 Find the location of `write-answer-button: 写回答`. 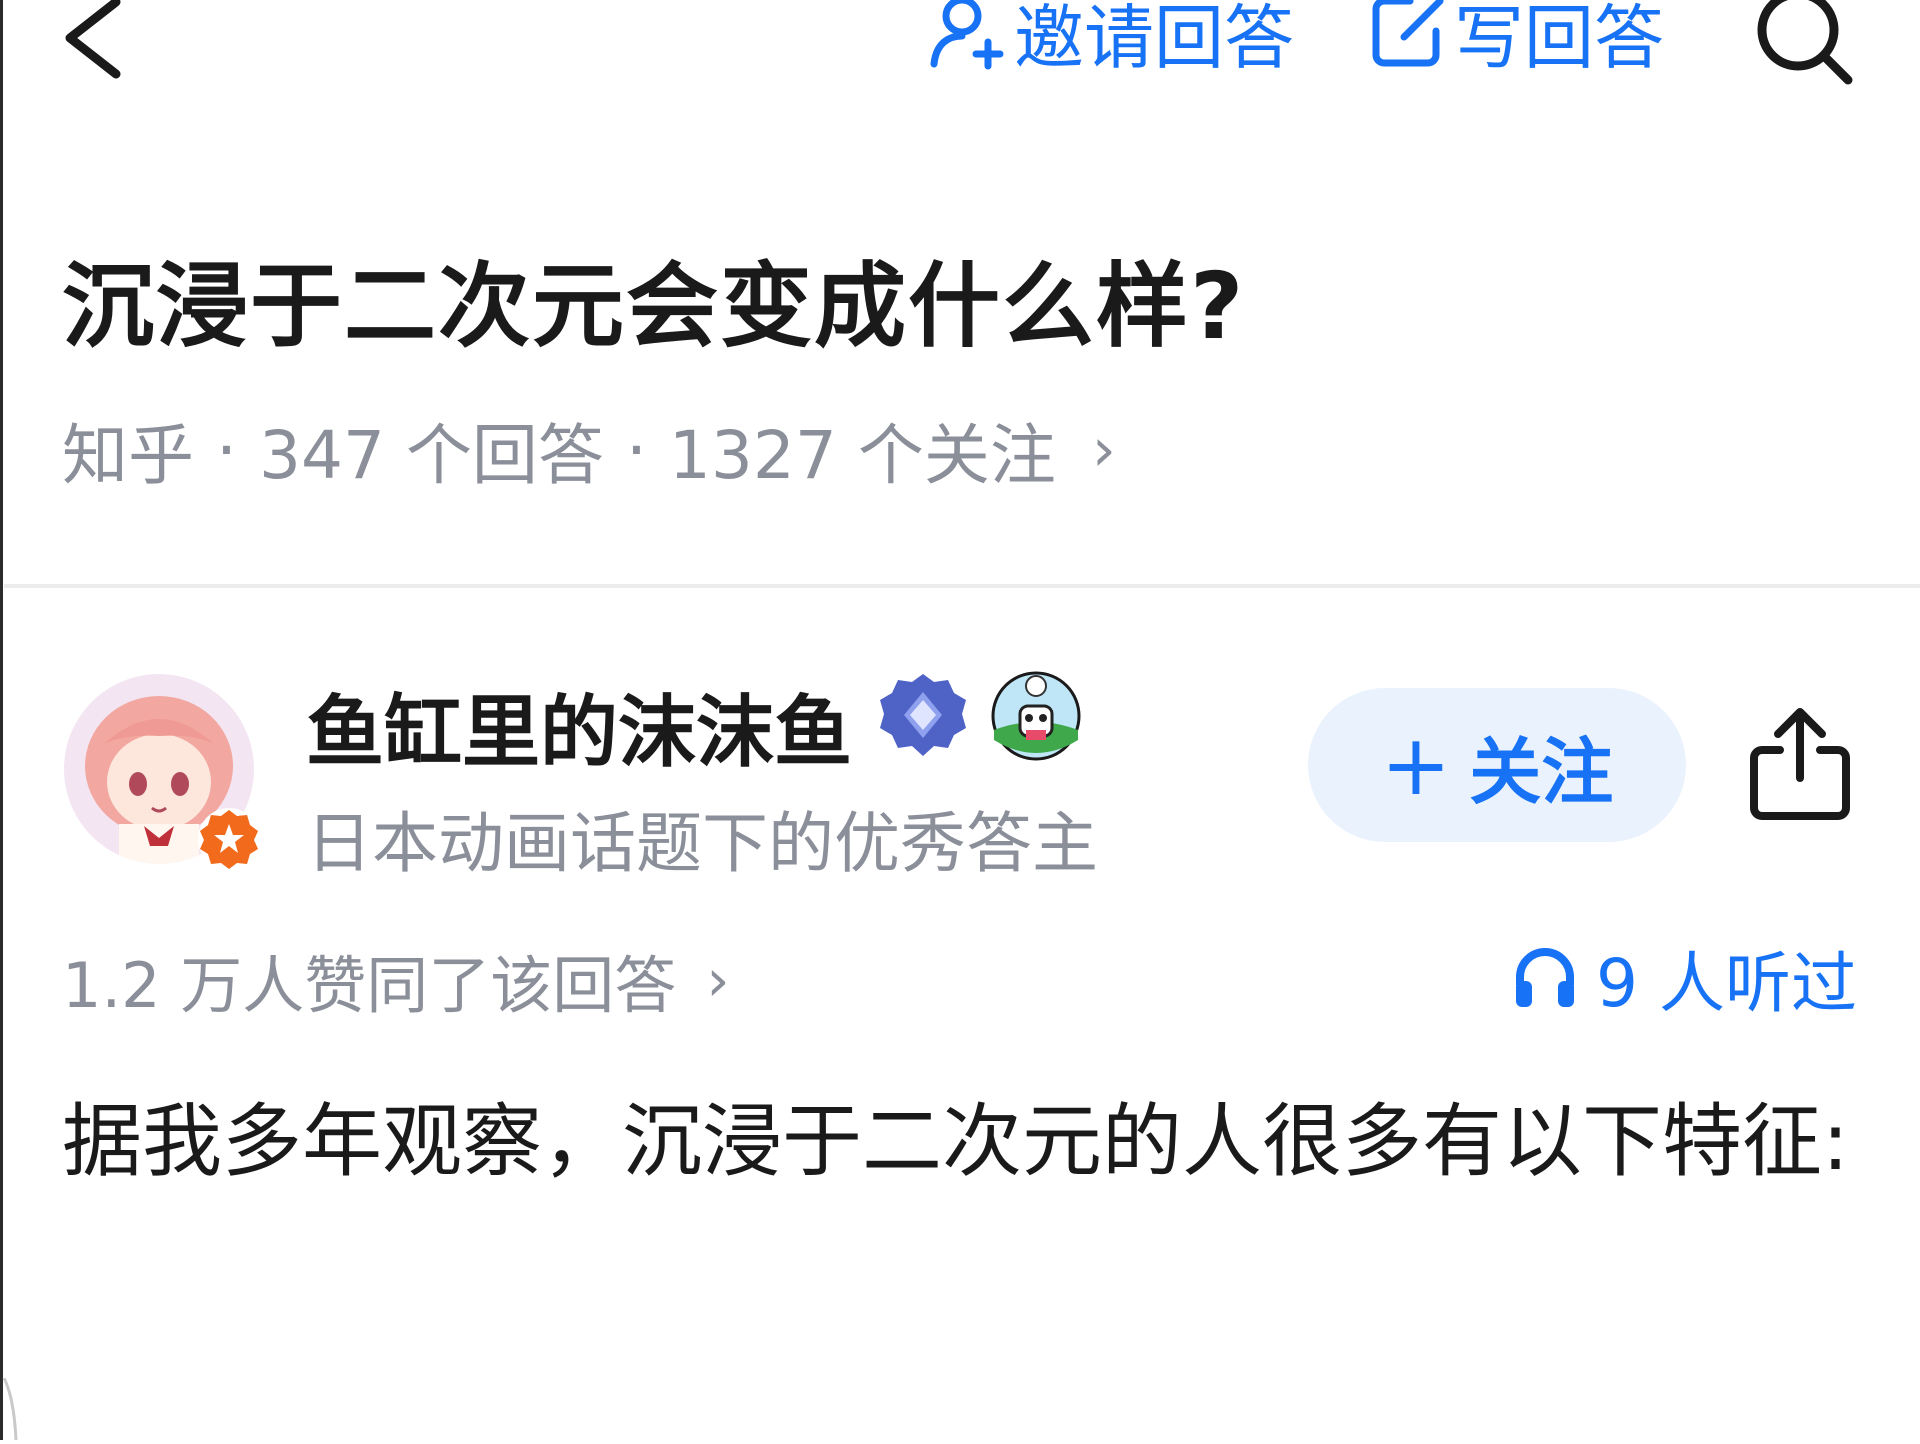

write-answer-button: 写回答 is located at coordinates (1517, 41).